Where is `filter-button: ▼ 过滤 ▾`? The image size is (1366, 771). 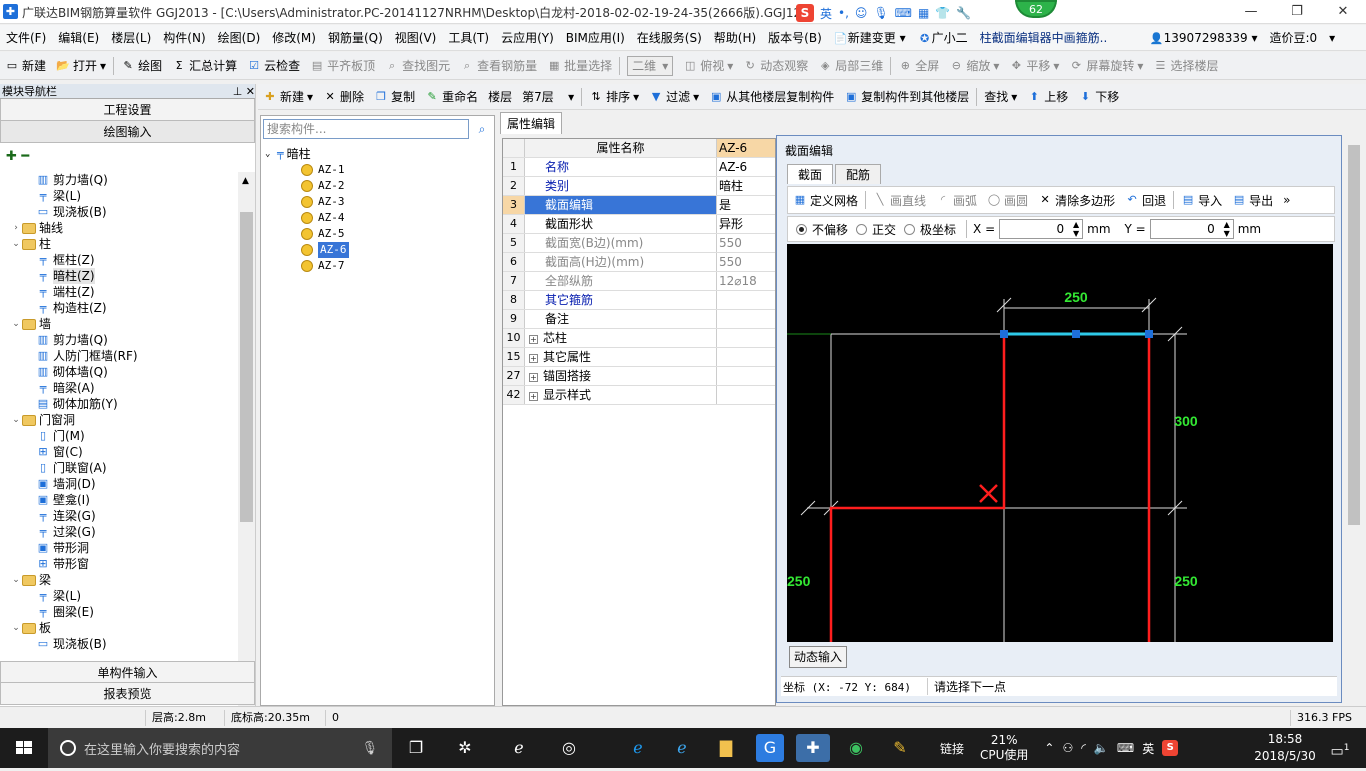
filter-button: ▼ 过滤 ▾ is located at coordinates (674, 97).